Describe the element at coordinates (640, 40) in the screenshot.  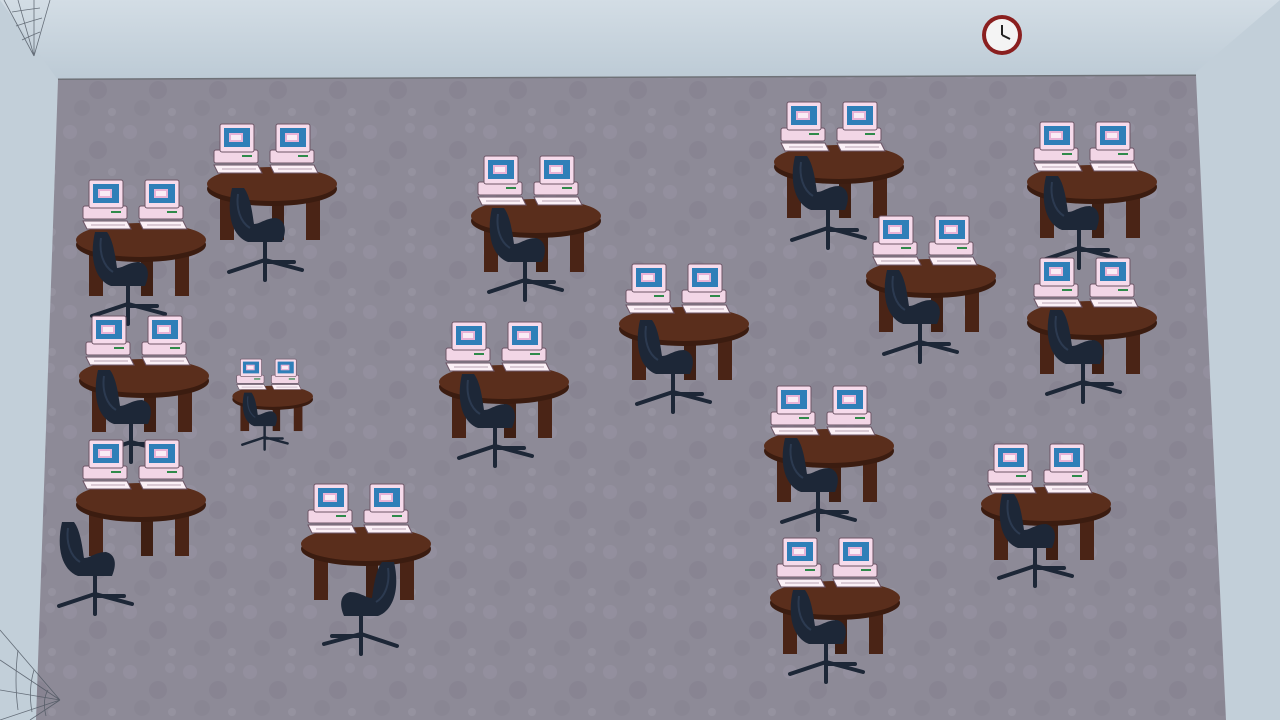
I see `back-wall` at that location.